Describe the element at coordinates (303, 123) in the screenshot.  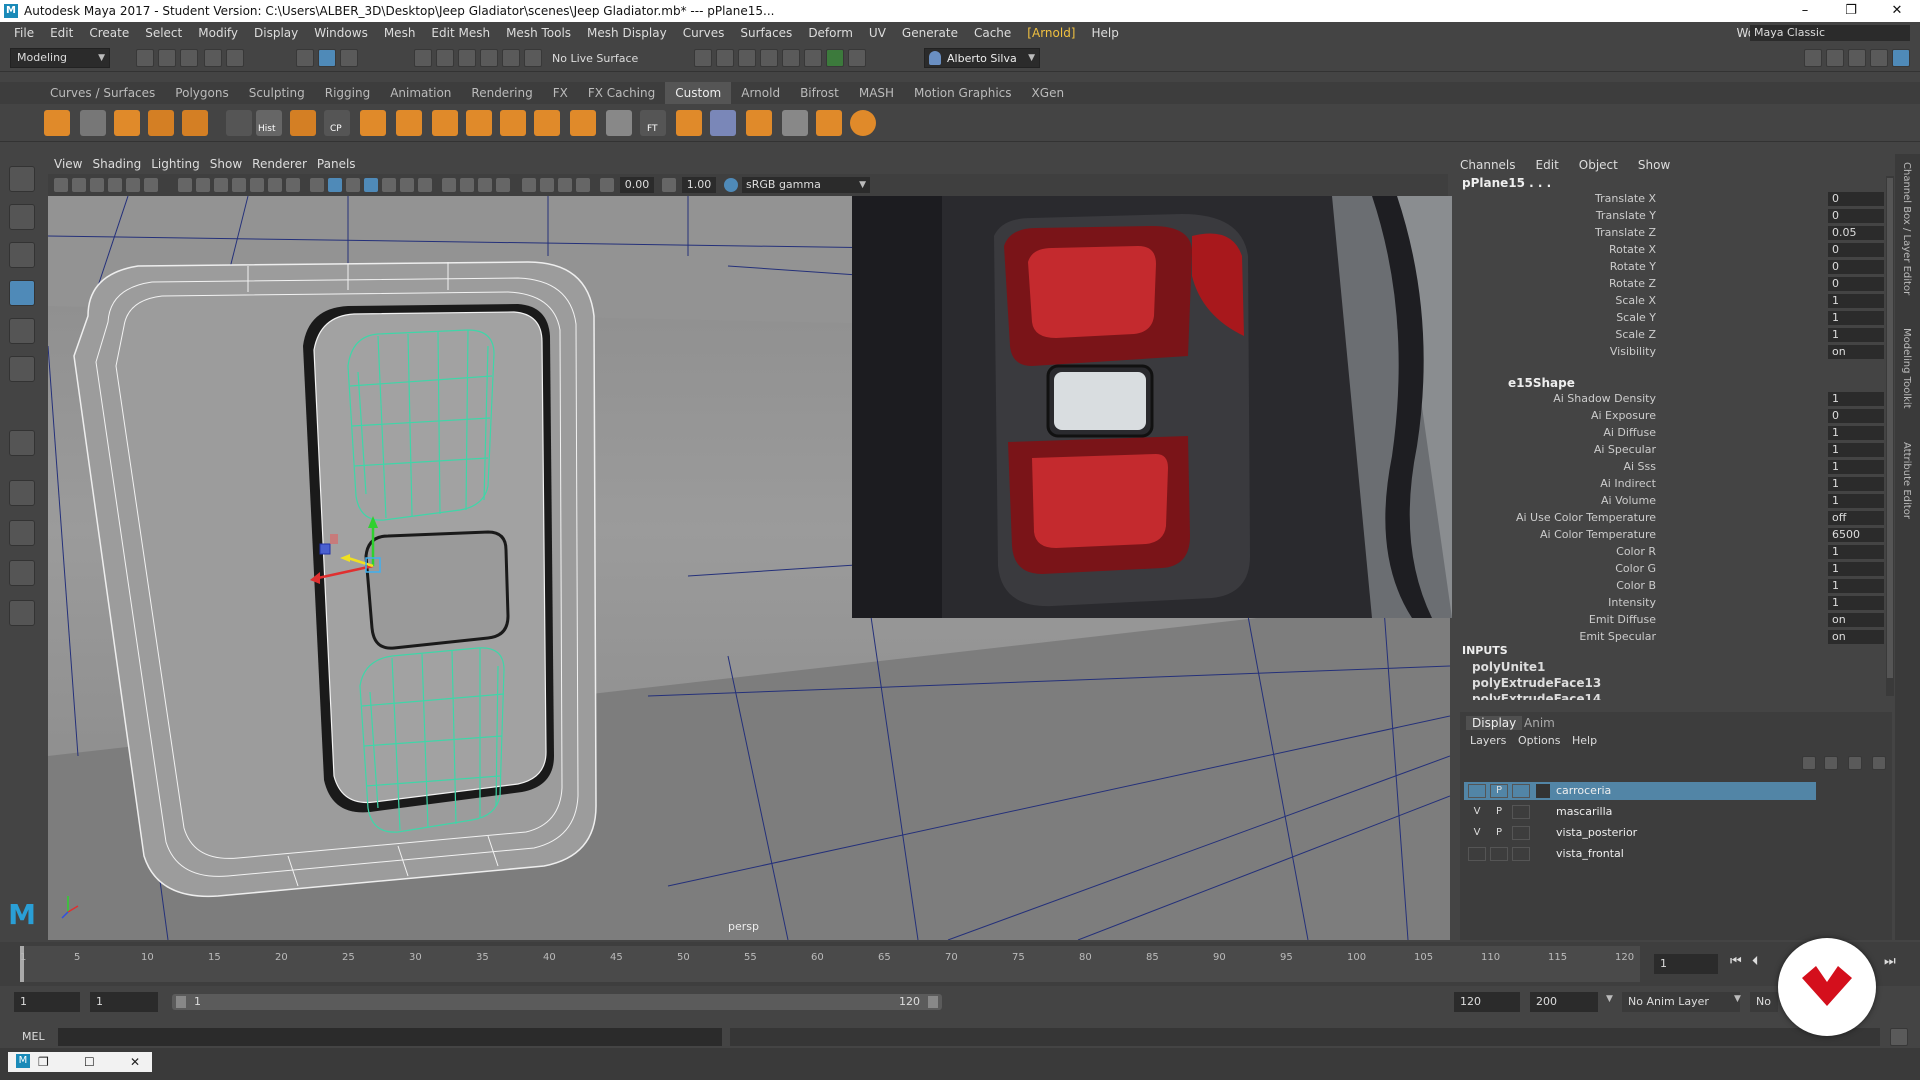
I see `shelf-tool-7-icon` at that location.